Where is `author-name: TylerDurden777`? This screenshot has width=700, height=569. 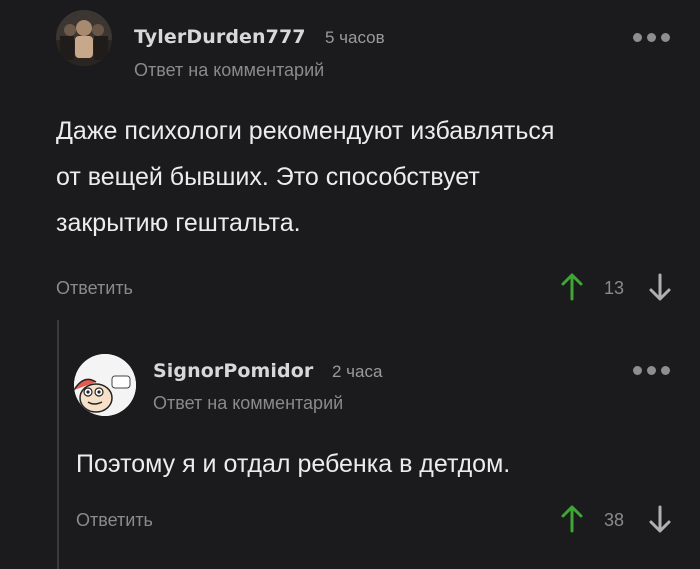
author-name: TylerDurden777 is located at coordinates (220, 37).